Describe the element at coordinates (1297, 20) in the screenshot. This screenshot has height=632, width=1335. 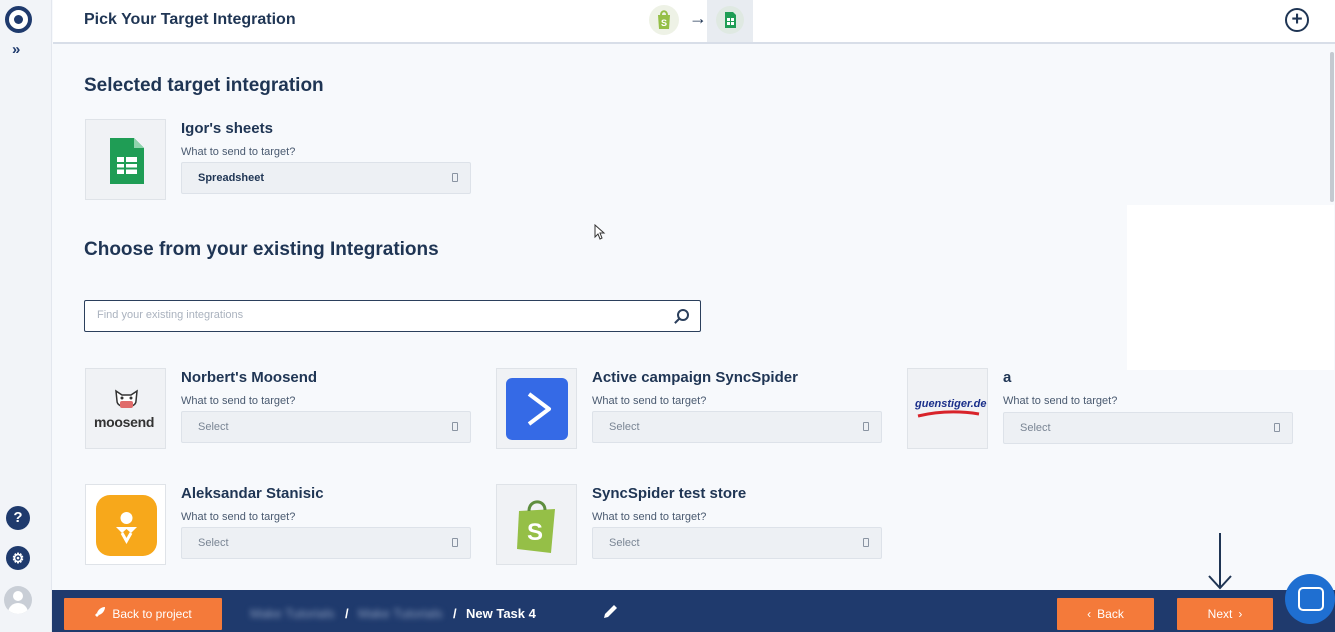
I see `add-icon: +` at that location.